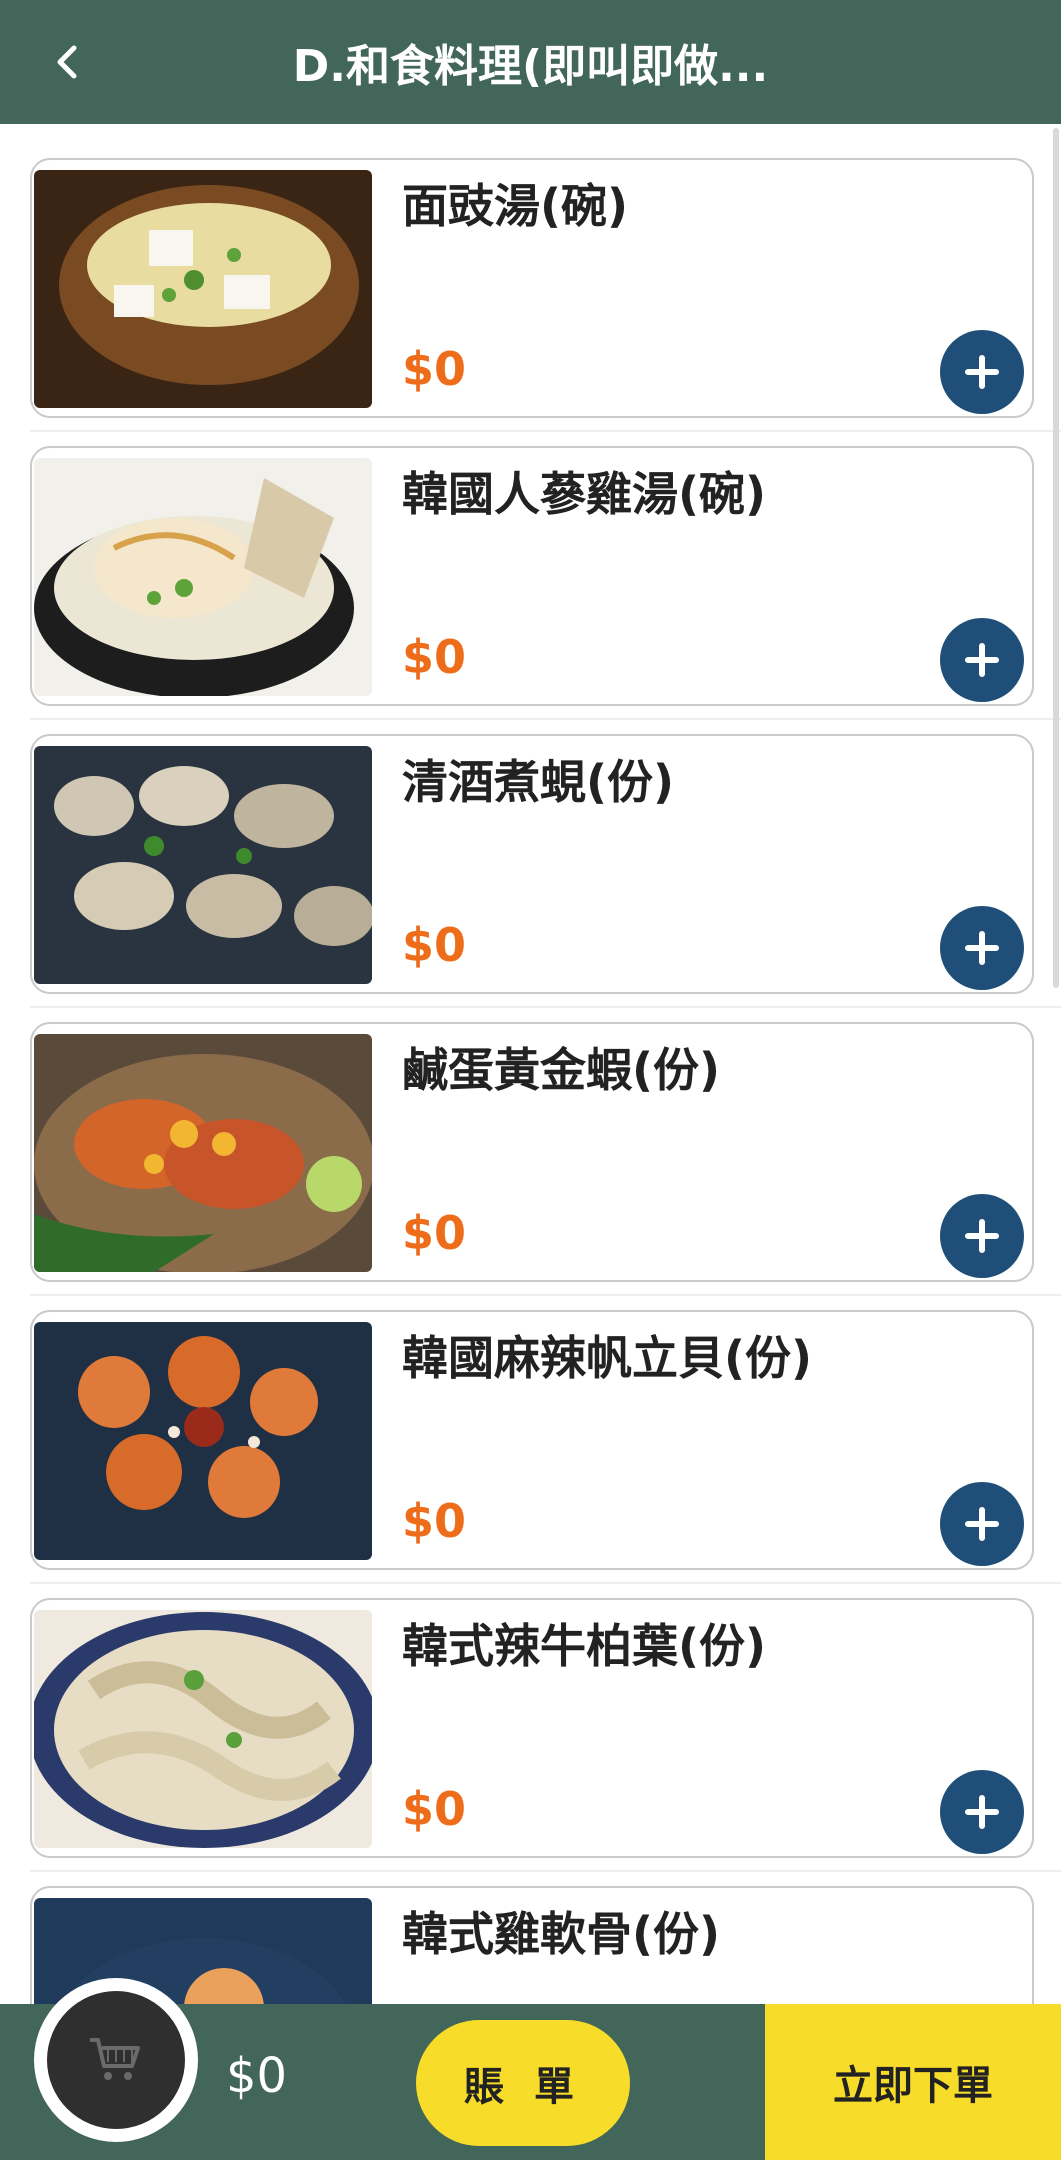 Image resolution: width=1061 pixels, height=2160 pixels. I want to click on item-name: 鹹蛋黃金蝦(份), so click(561, 1070).